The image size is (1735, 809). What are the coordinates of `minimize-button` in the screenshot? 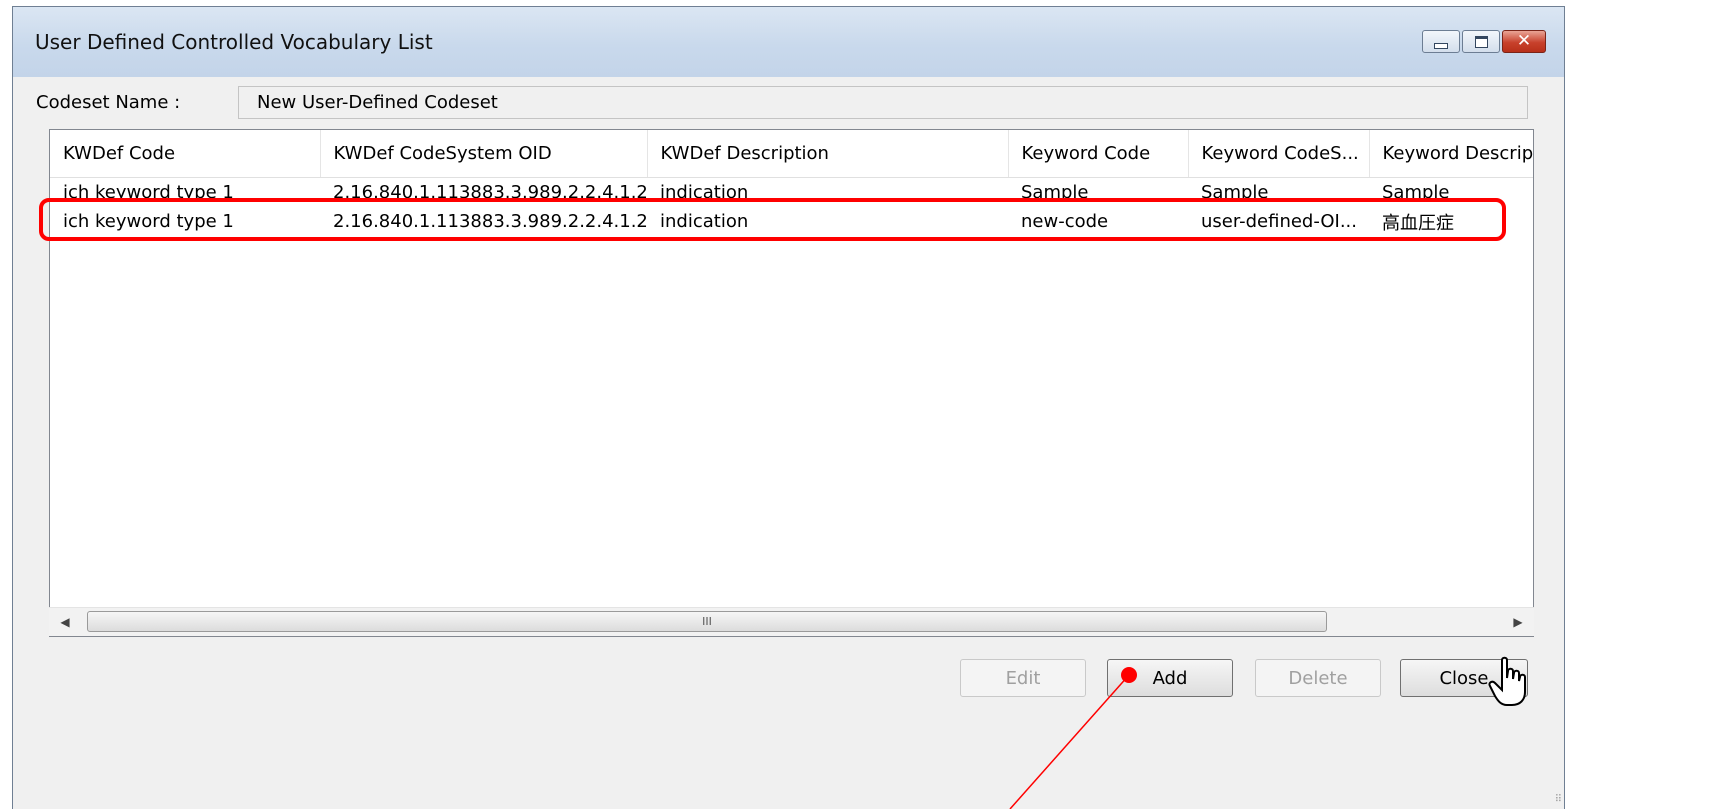 It's located at (1441, 41).